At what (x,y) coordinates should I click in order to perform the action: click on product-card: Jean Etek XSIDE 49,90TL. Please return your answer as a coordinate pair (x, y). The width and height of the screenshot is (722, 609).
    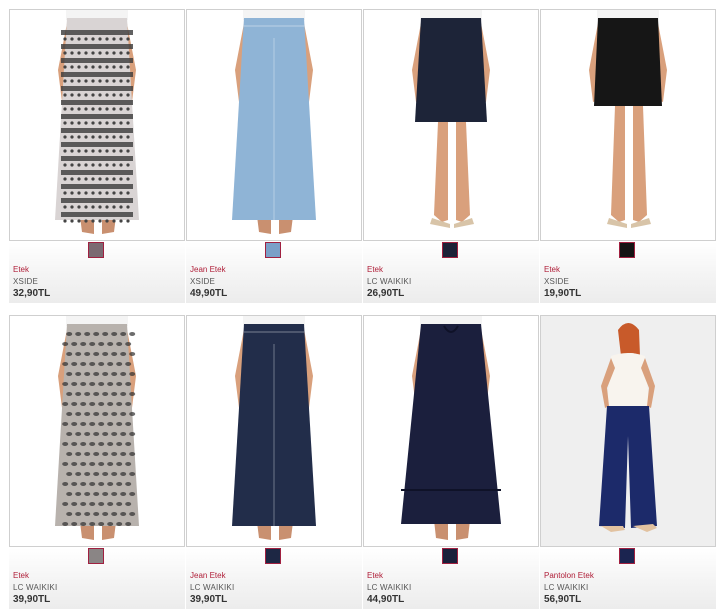
    Looking at the image, I should click on (274, 156).